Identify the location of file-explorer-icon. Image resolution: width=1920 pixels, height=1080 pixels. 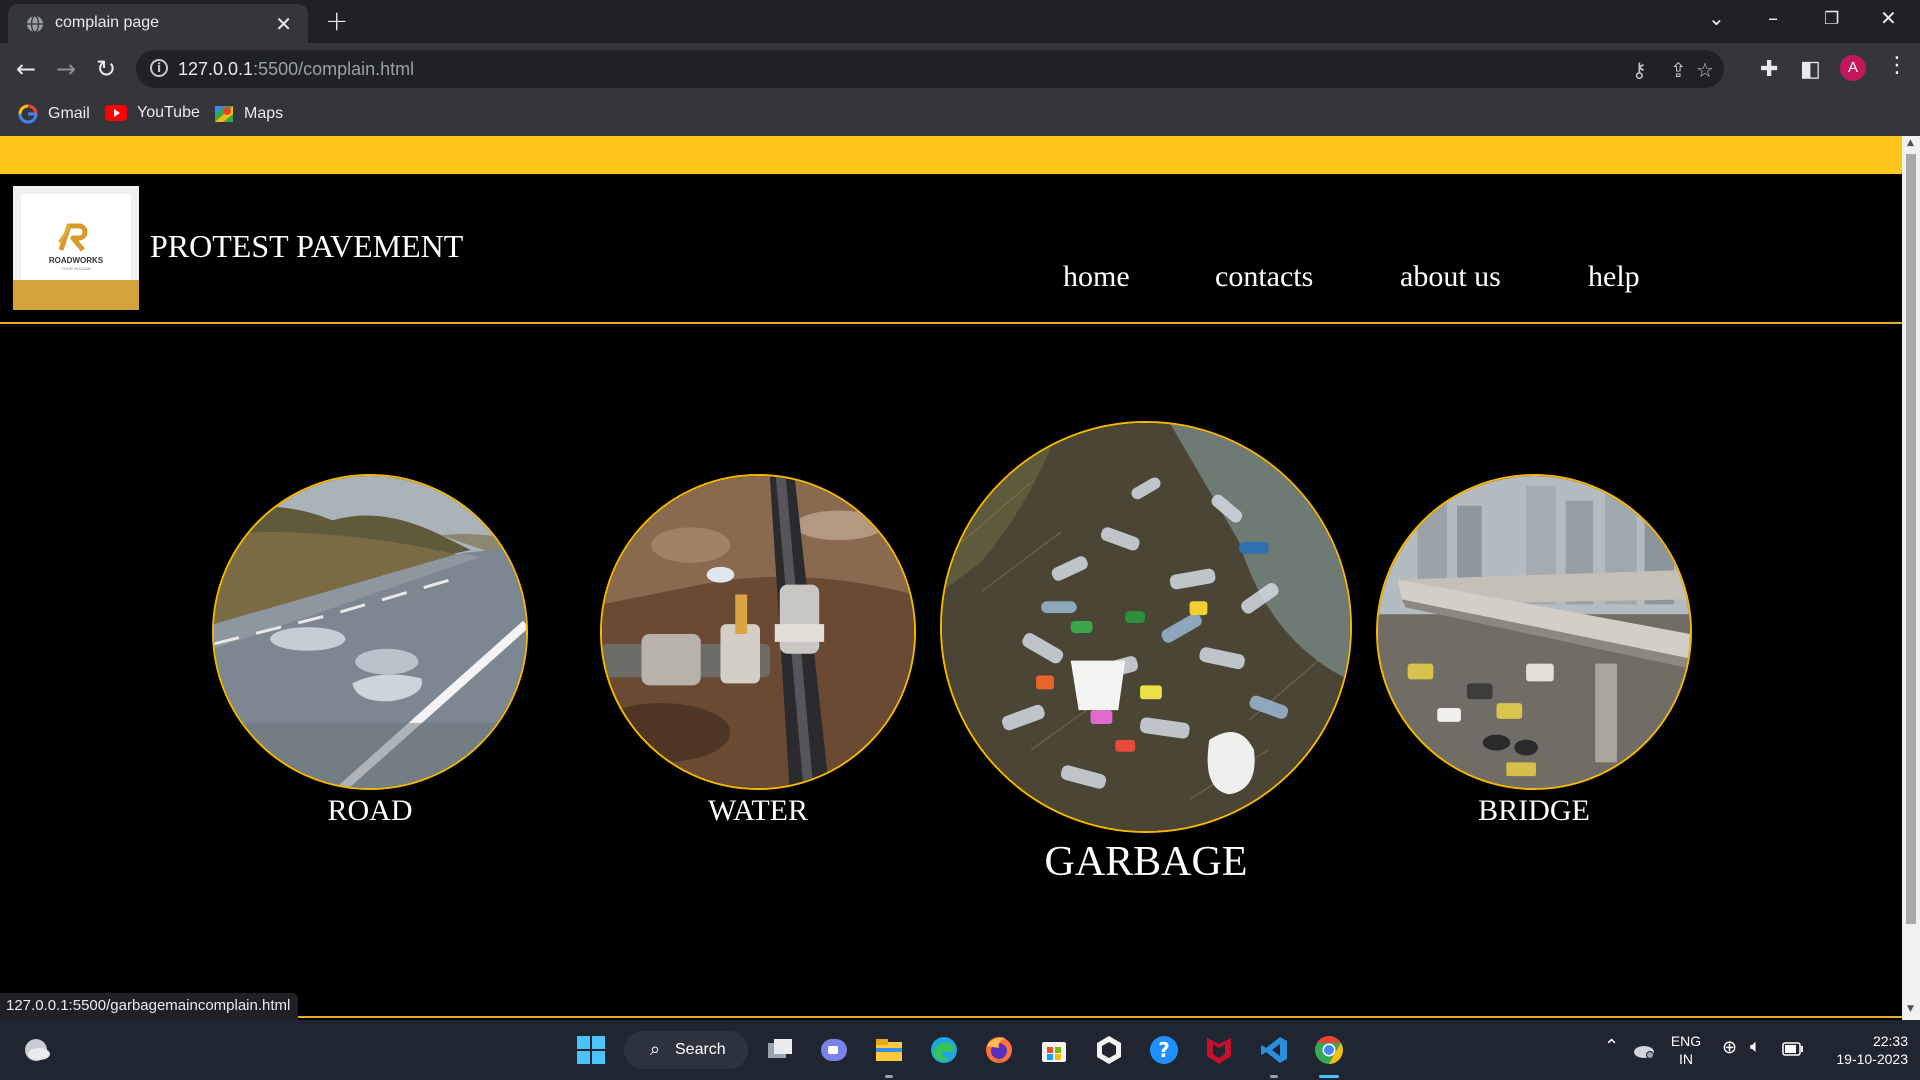
(889, 1050).